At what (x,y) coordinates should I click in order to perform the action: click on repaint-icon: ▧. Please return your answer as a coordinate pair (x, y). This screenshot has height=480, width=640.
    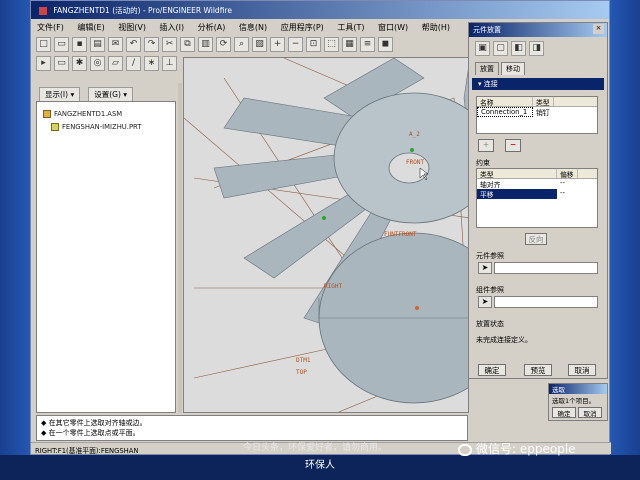
    Looking at the image, I should click on (259, 44).